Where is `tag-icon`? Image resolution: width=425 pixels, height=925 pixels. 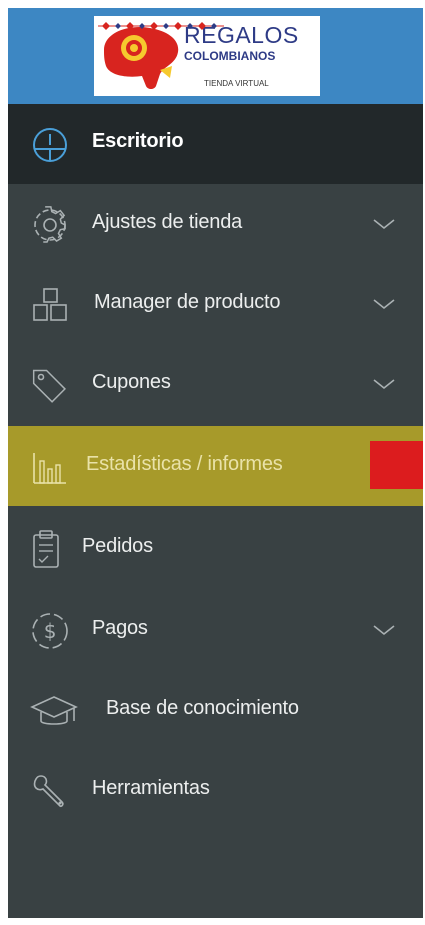 tag-icon is located at coordinates (49, 386).